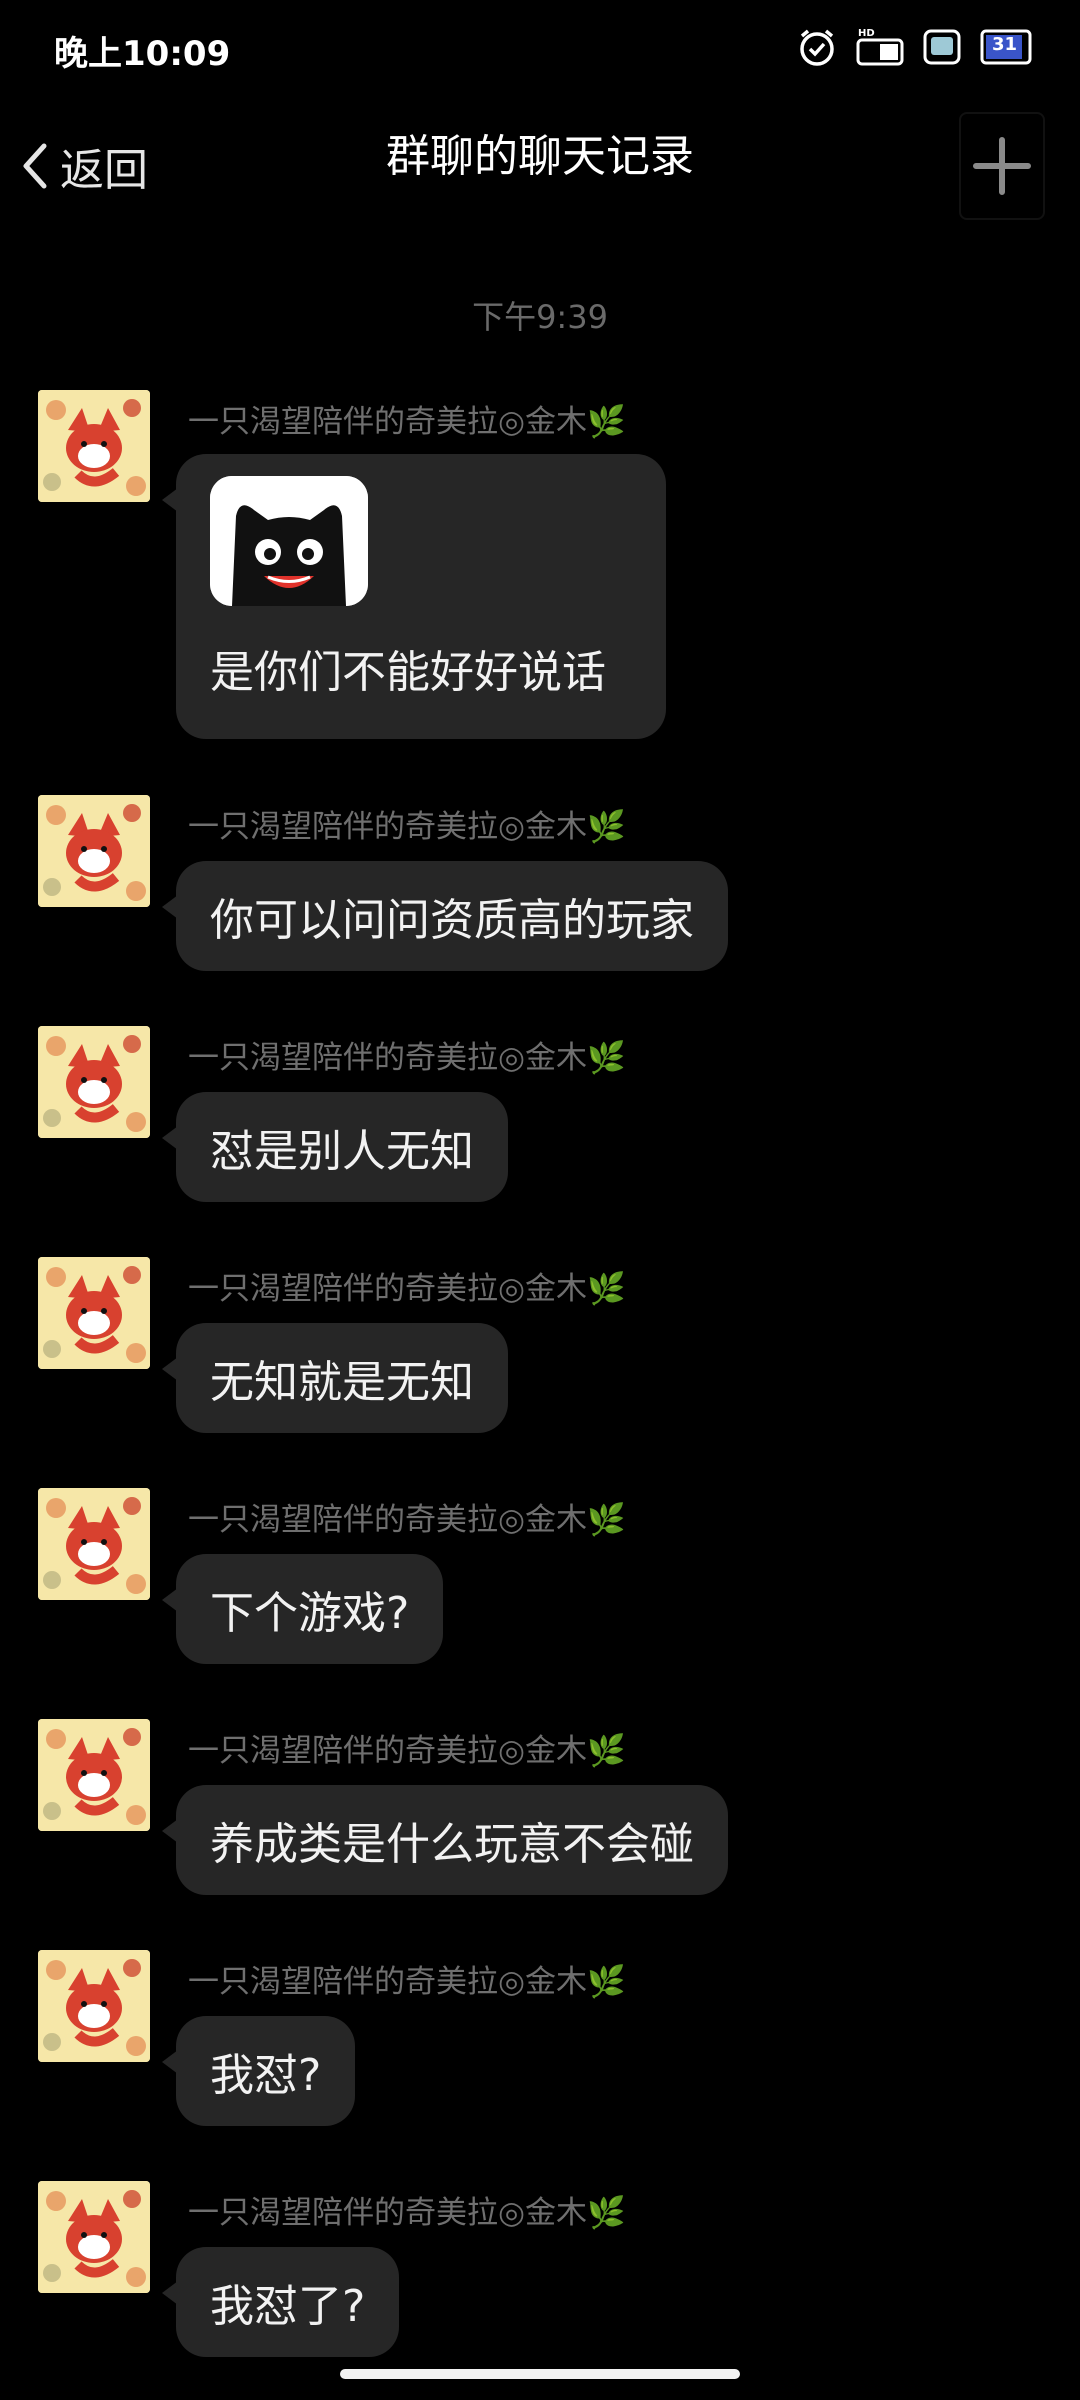 The image size is (1080, 2400). What do you see at coordinates (452, 1844) in the screenshot?
I see `message-text: 养成类是什么玩意不会碰` at bounding box center [452, 1844].